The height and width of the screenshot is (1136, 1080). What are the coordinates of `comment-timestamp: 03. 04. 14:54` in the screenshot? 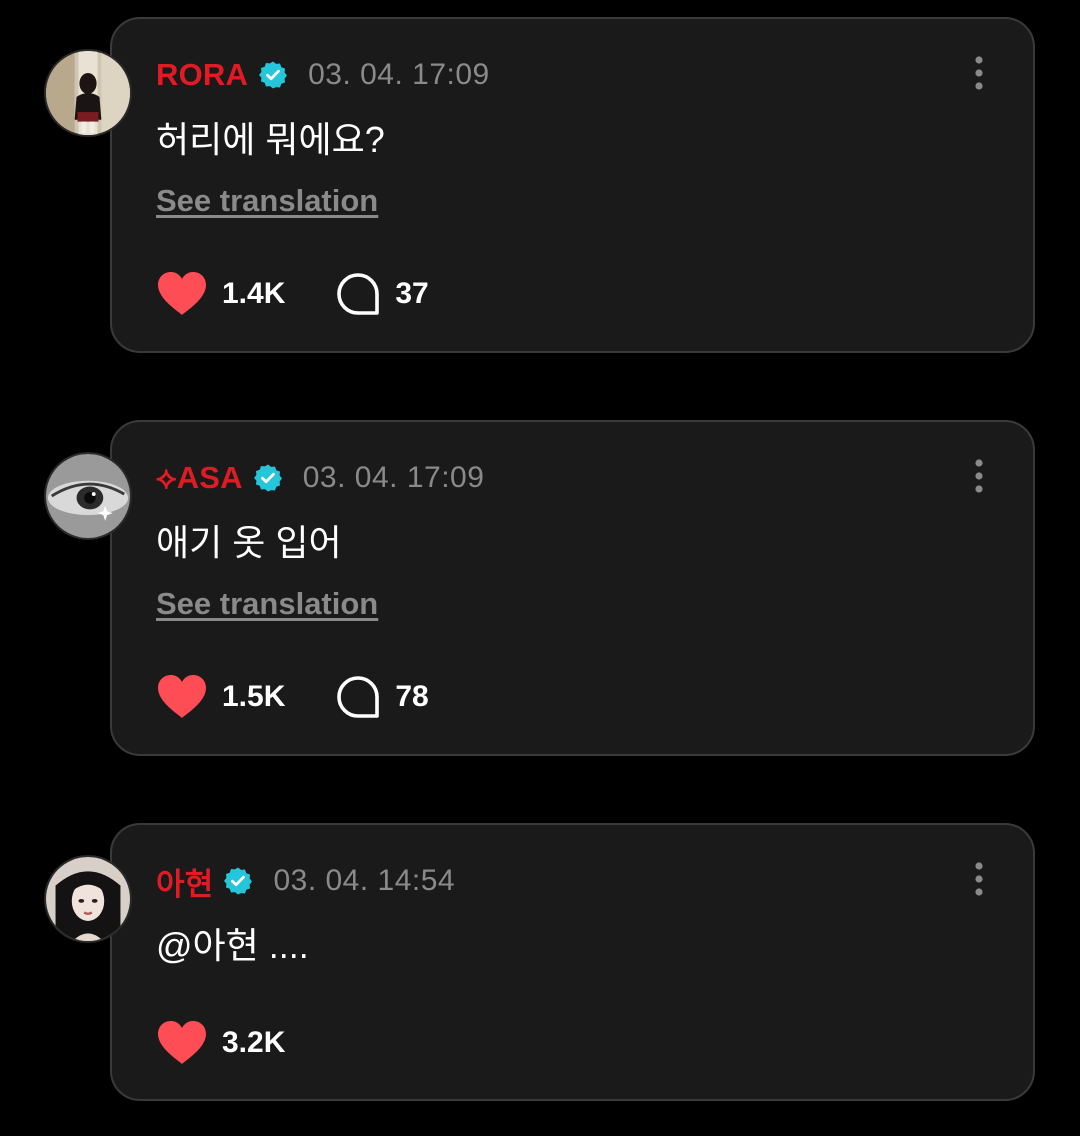 It's located at (364, 880).